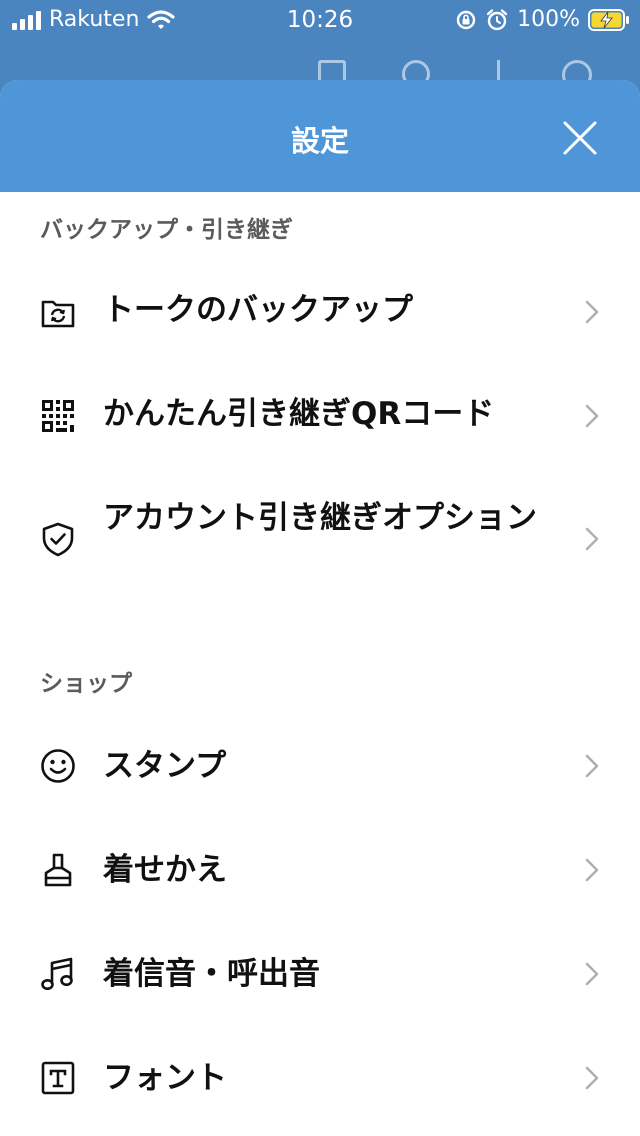 The width and height of the screenshot is (640, 1136). I want to click on row-qr-transfer: かんたん引き継ぎQRコード, so click(320, 425).